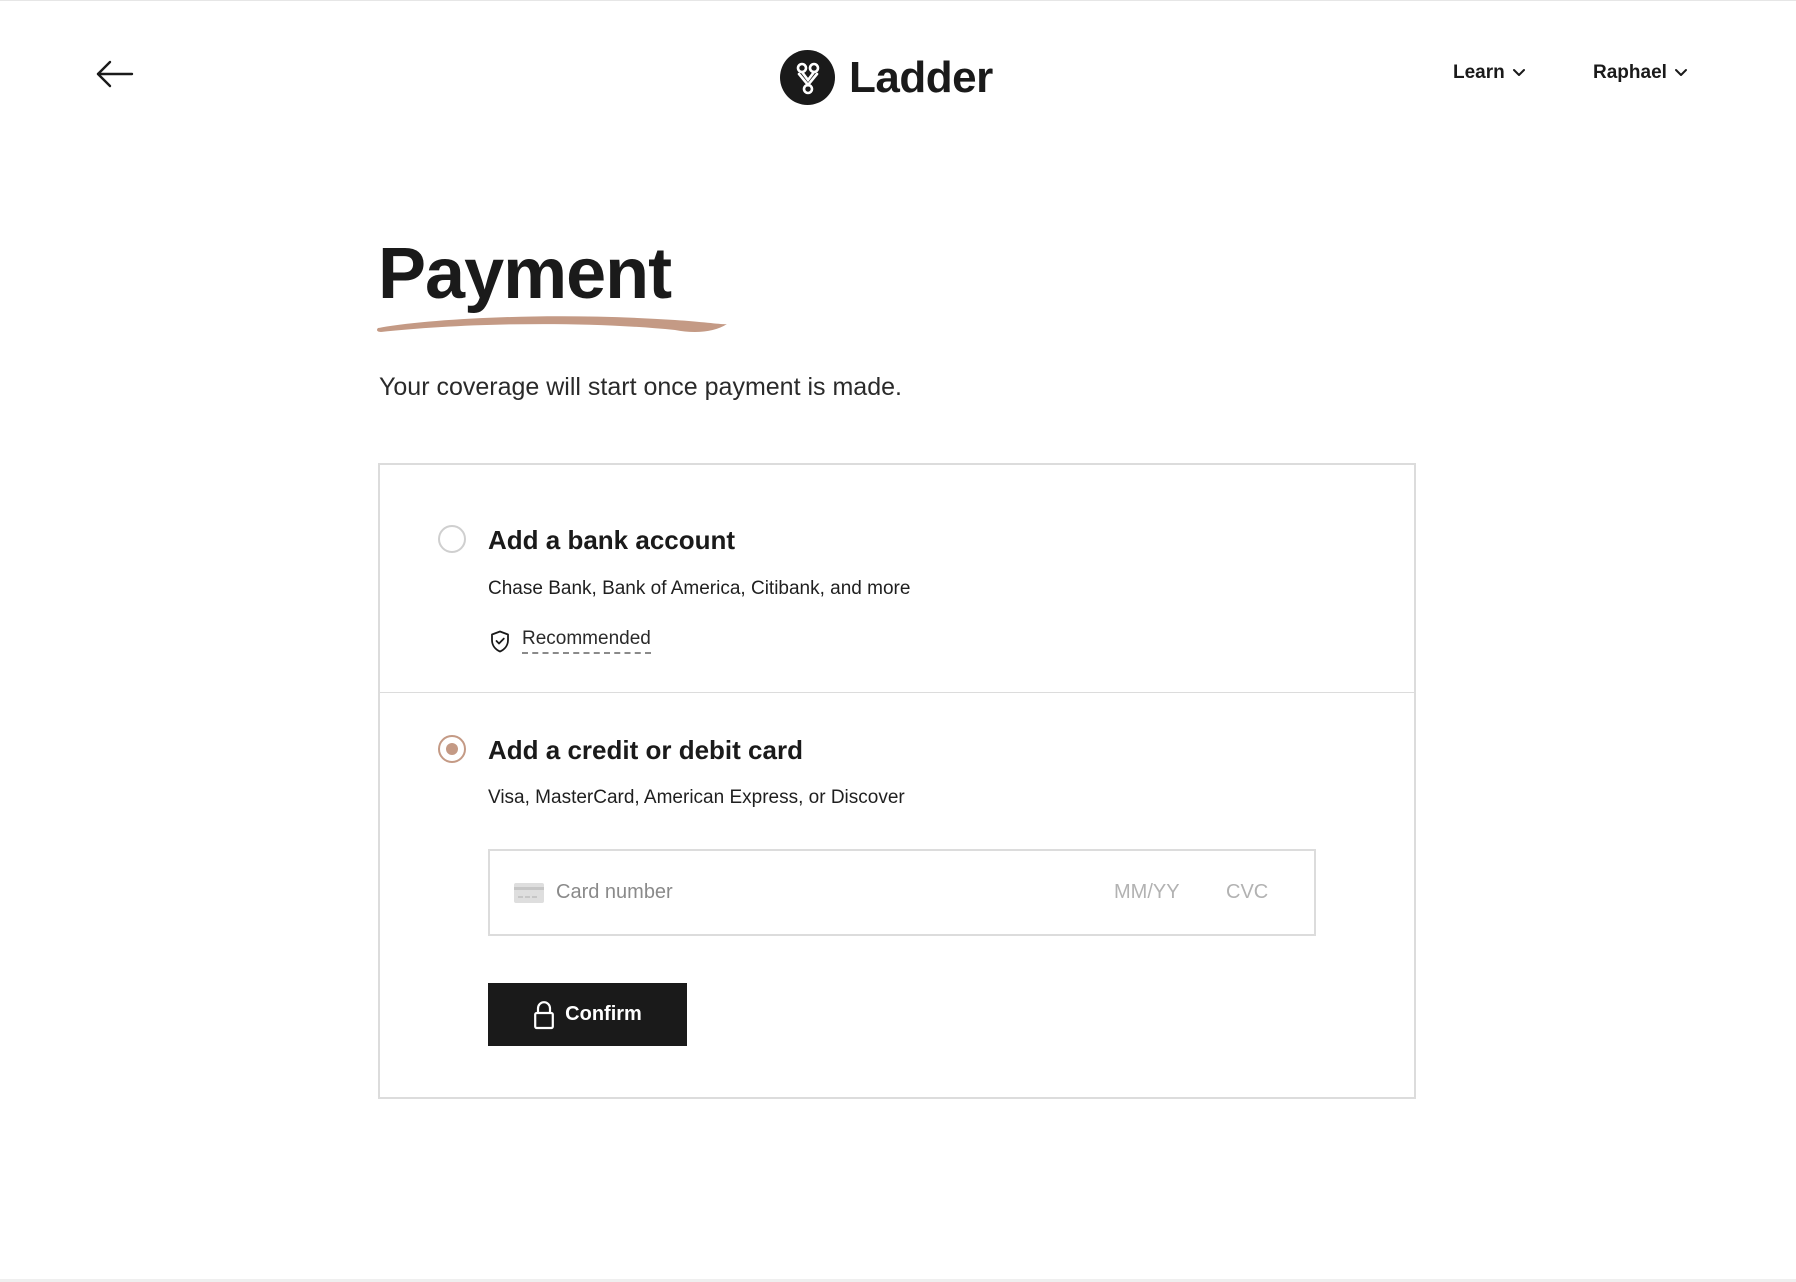 The width and height of the screenshot is (1796, 1282). I want to click on nav-user-label: Raphael, so click(1630, 72).